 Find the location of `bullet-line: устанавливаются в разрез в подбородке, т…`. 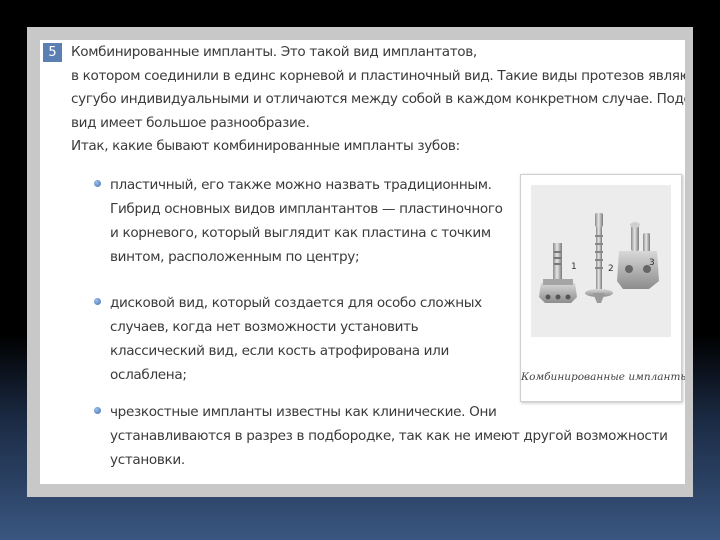

bullet-line: устанавливаются в разрез в подбородке, т… is located at coordinates (389, 436).